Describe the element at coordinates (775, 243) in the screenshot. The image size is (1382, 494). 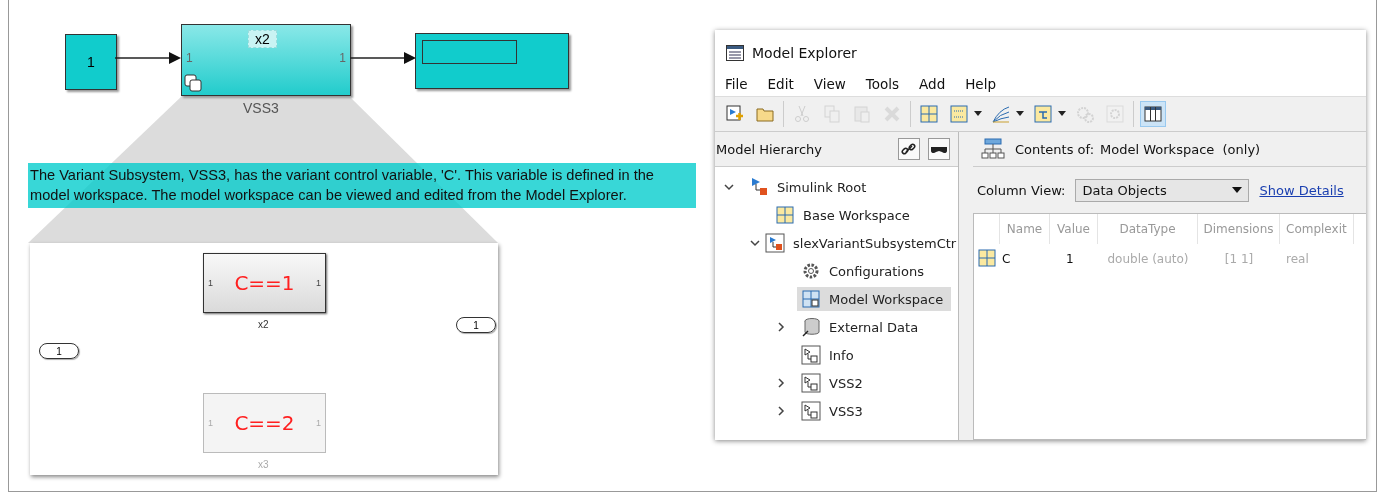
I see `model-icon` at that location.